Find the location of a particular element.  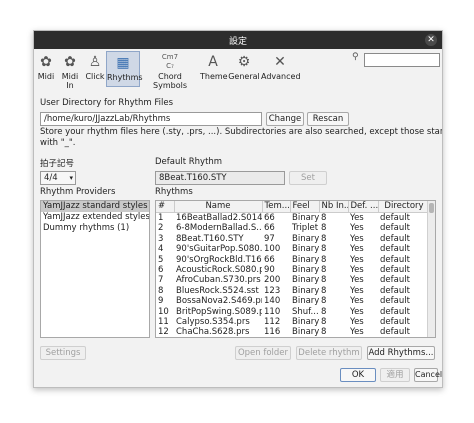

table-row: 7 AfroCuban.S730.prs 200 Binary 8 Yes default is located at coordinates (293, 280).